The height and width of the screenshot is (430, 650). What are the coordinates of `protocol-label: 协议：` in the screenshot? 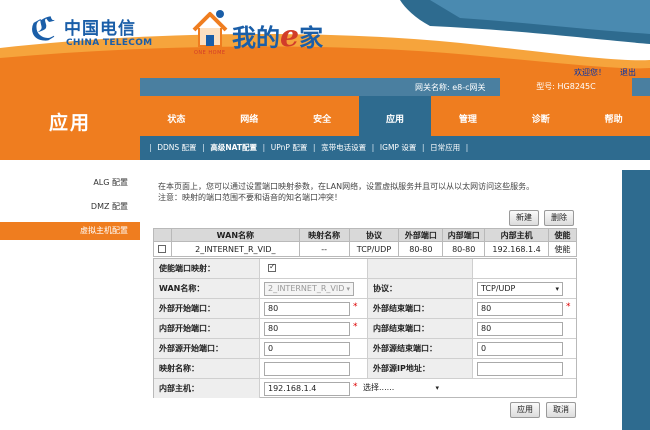 It's located at (420, 288).